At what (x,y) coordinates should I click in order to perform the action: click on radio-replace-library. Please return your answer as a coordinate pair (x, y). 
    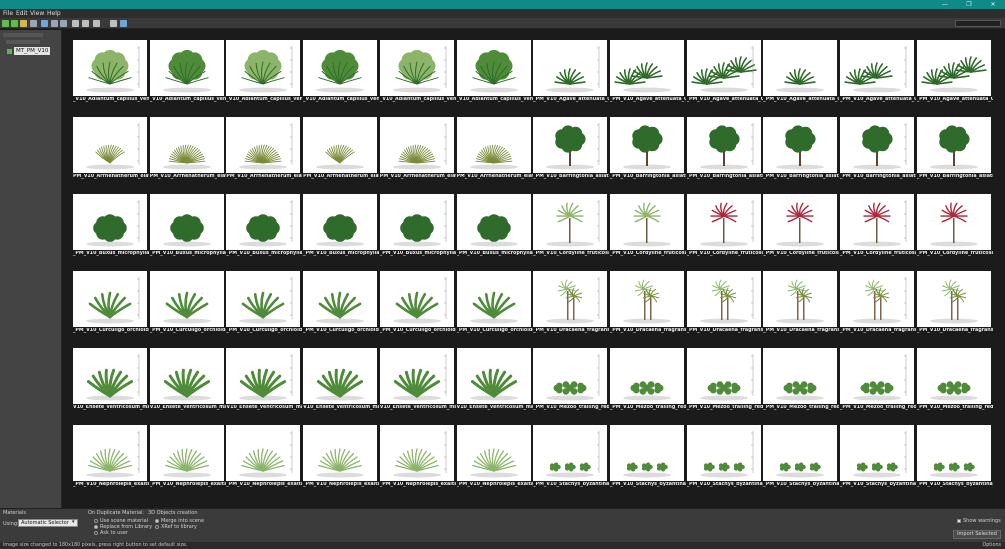
    Looking at the image, I should click on (96, 527).